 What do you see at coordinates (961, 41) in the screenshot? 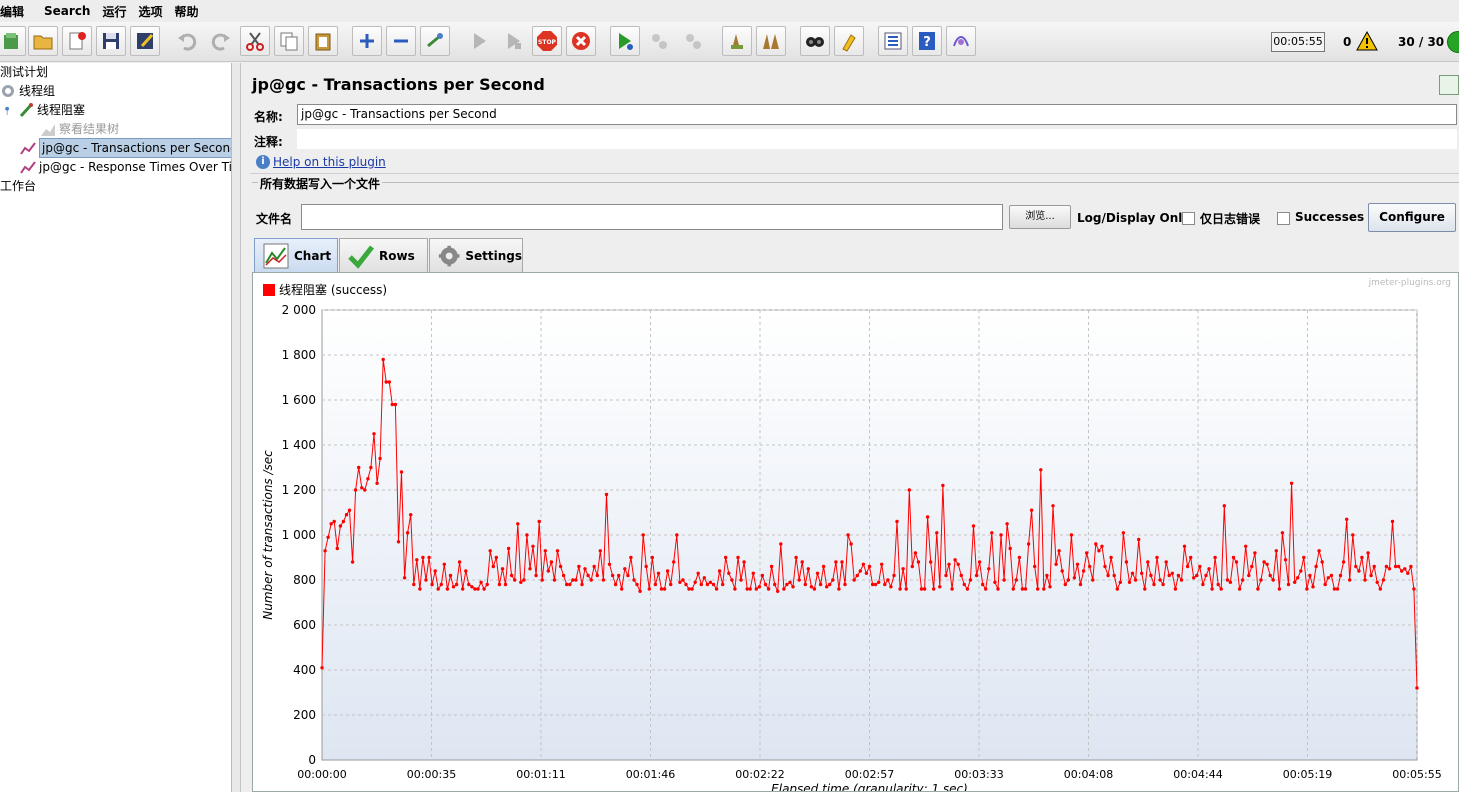
I see `log-viewer-icon` at bounding box center [961, 41].